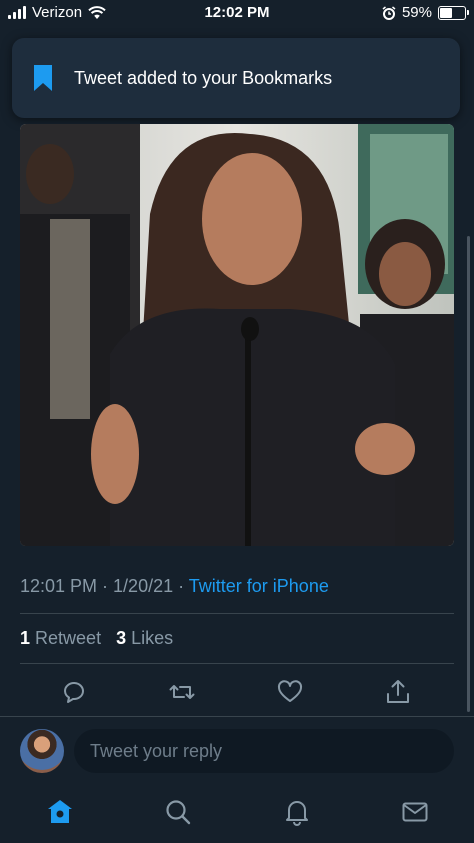 The image size is (474, 843). Describe the element at coordinates (152, 638) in the screenshot. I see `likes-label: Likes` at that location.